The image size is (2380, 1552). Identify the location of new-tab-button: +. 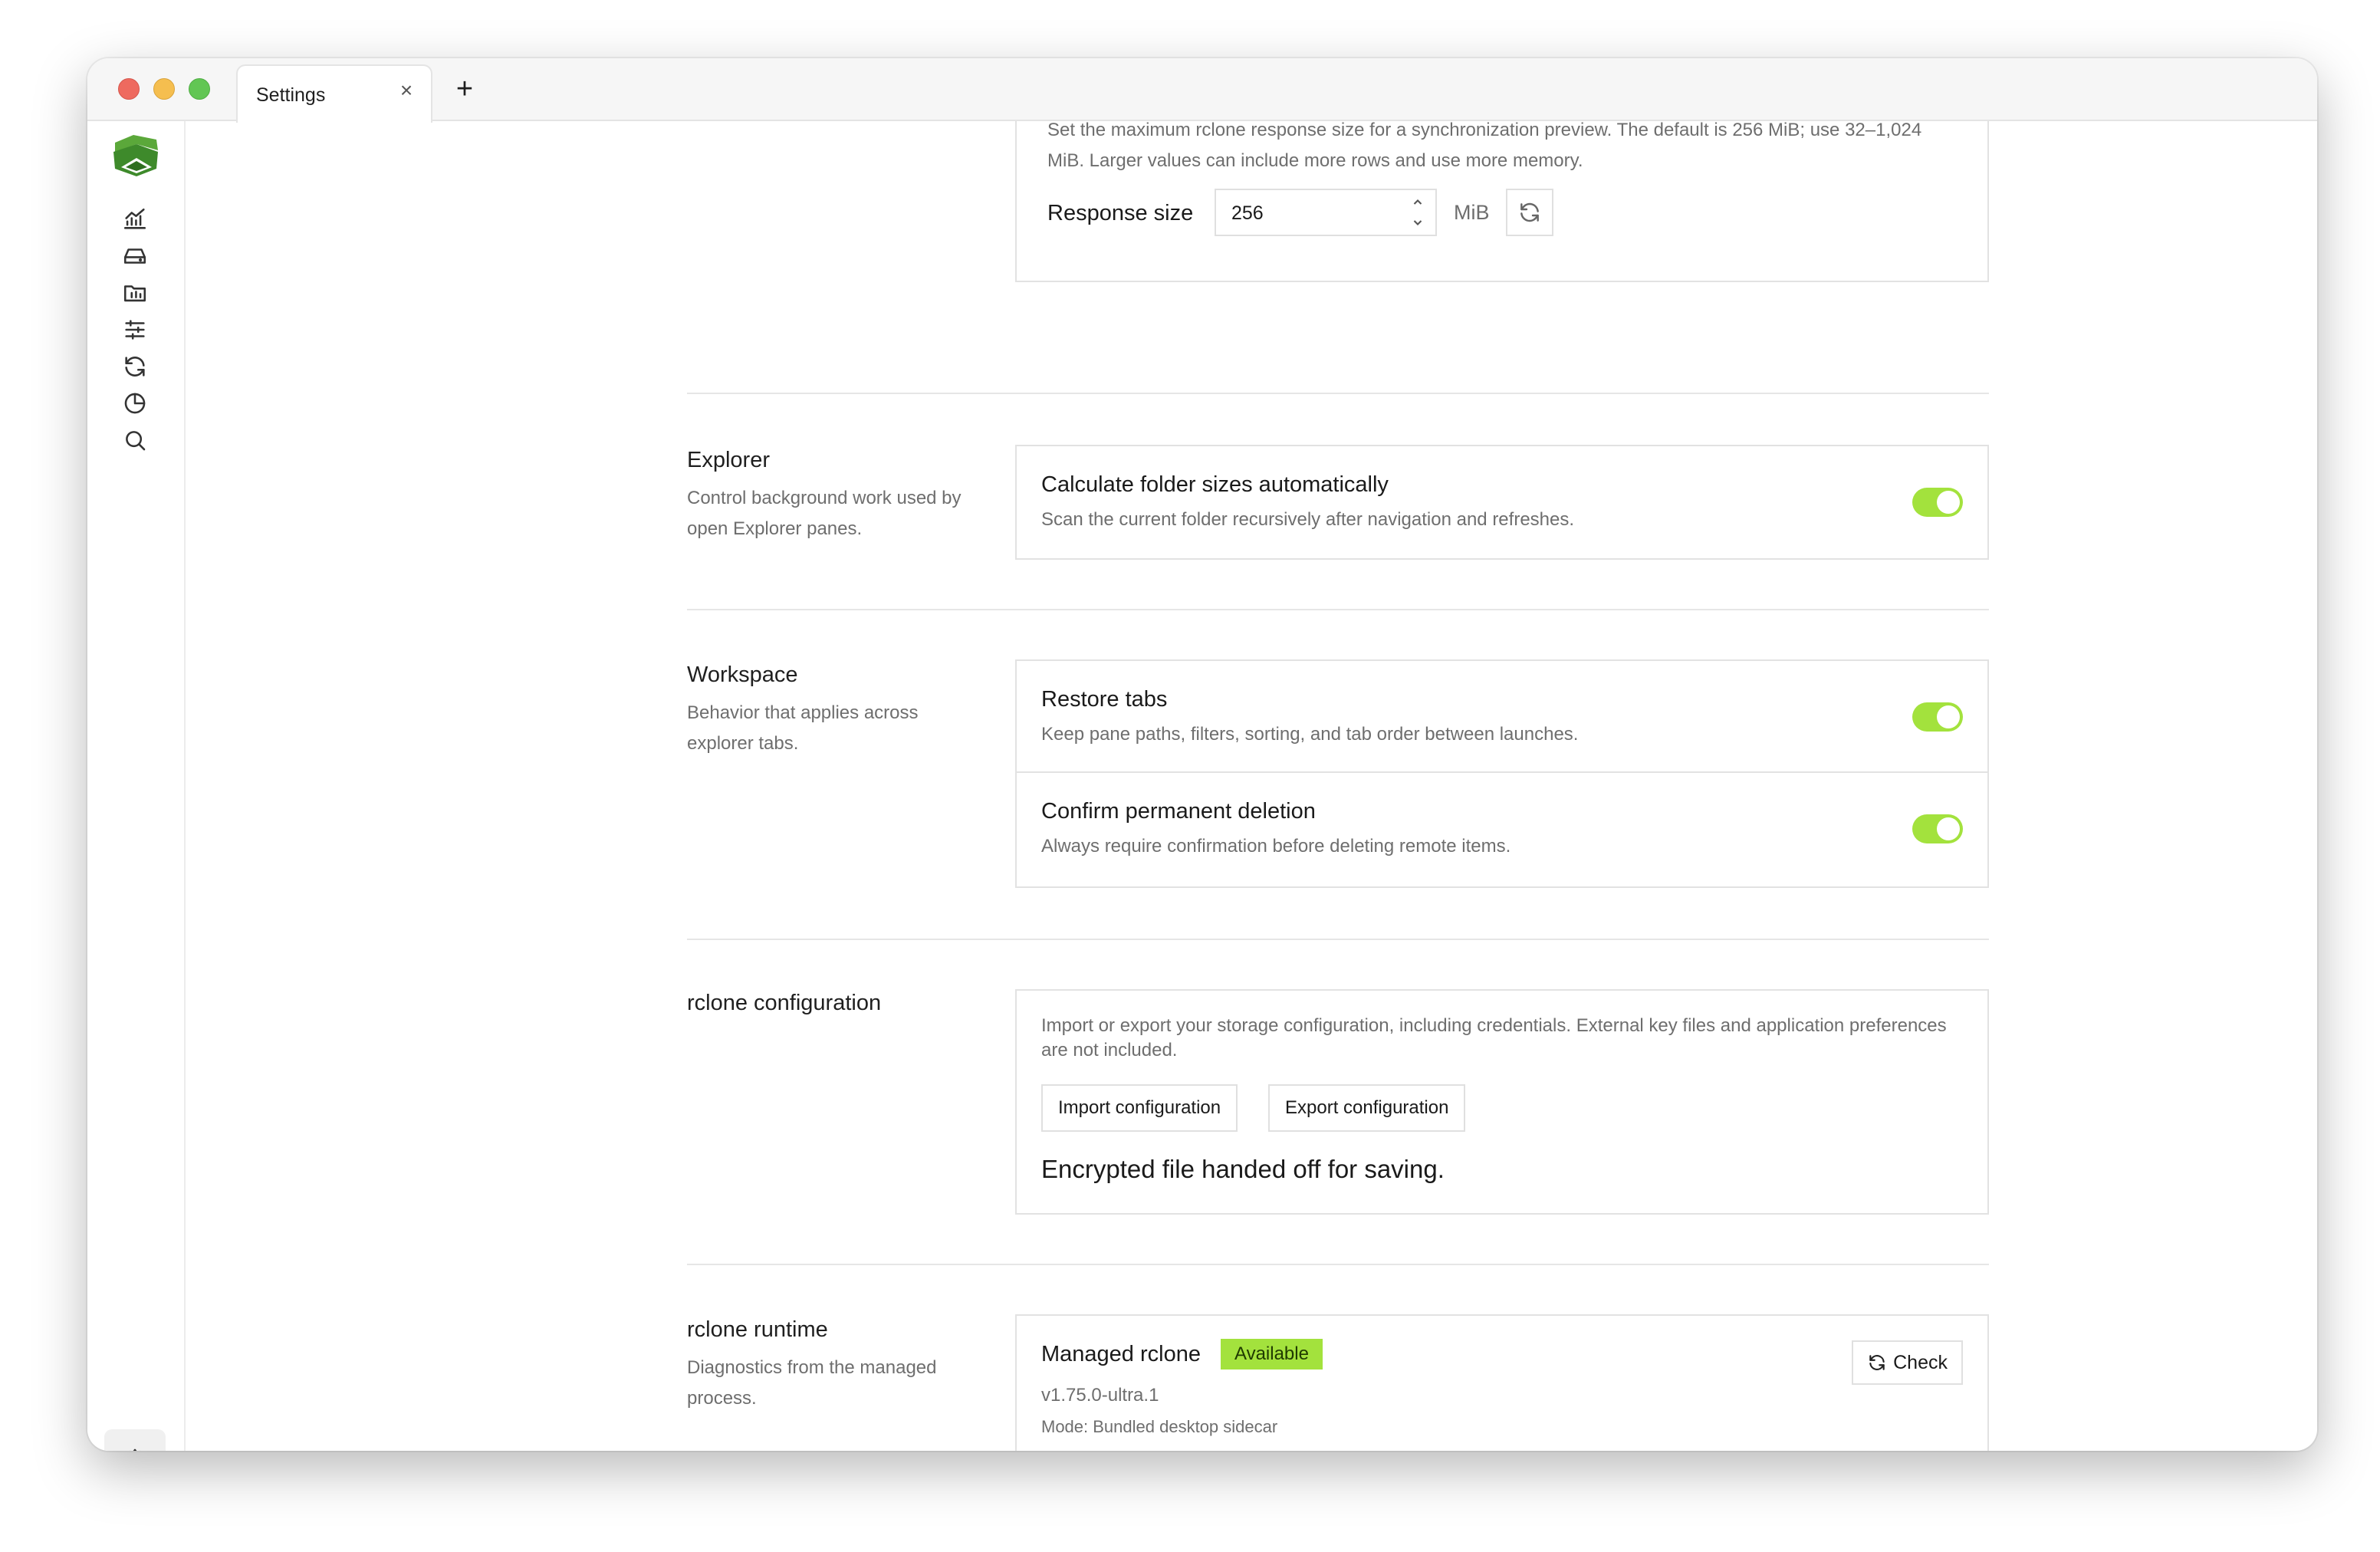
(465, 89).